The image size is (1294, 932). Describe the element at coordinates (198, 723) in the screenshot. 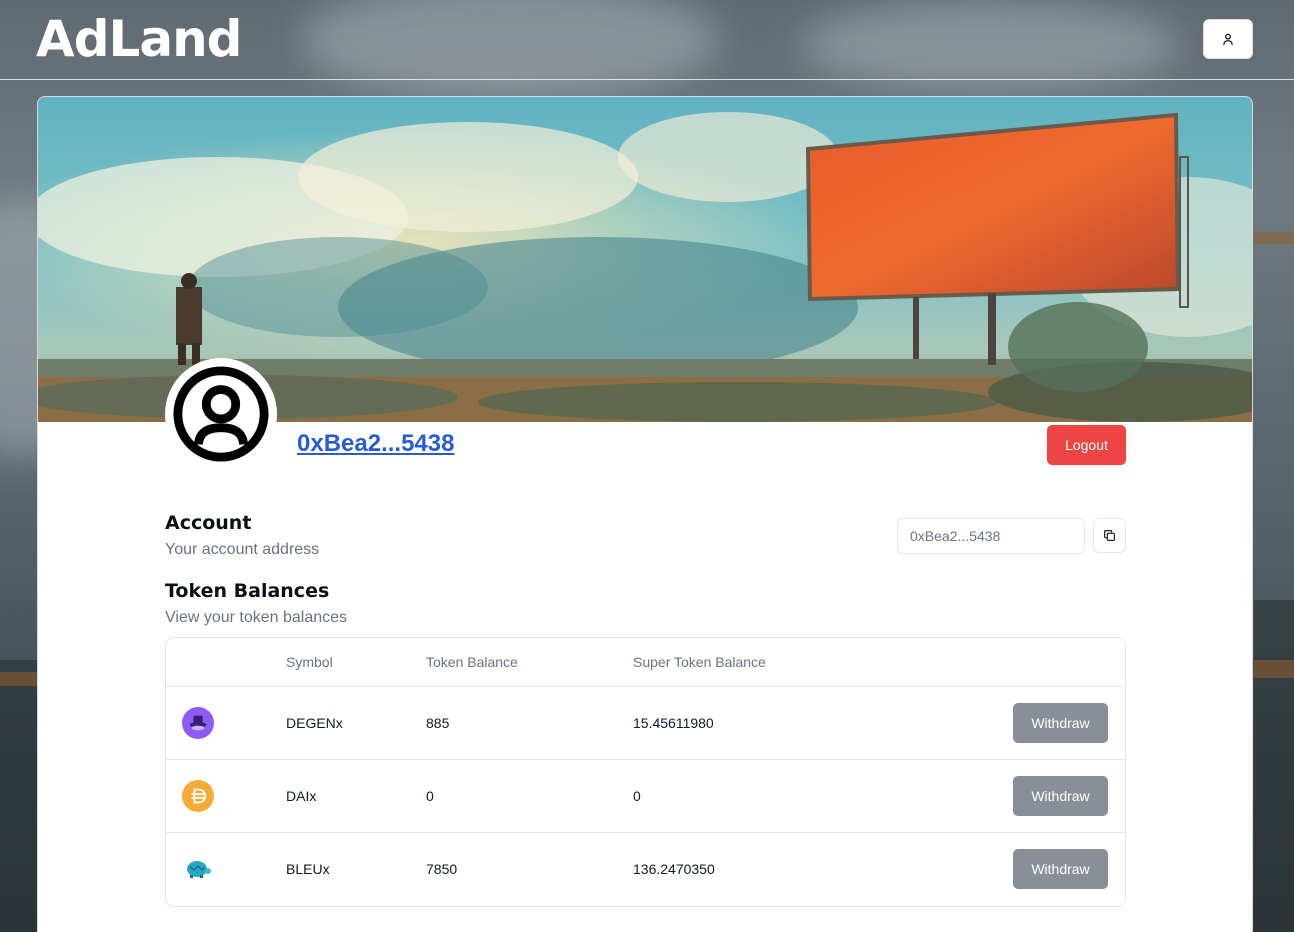

I see `degen-hat-icon` at that location.